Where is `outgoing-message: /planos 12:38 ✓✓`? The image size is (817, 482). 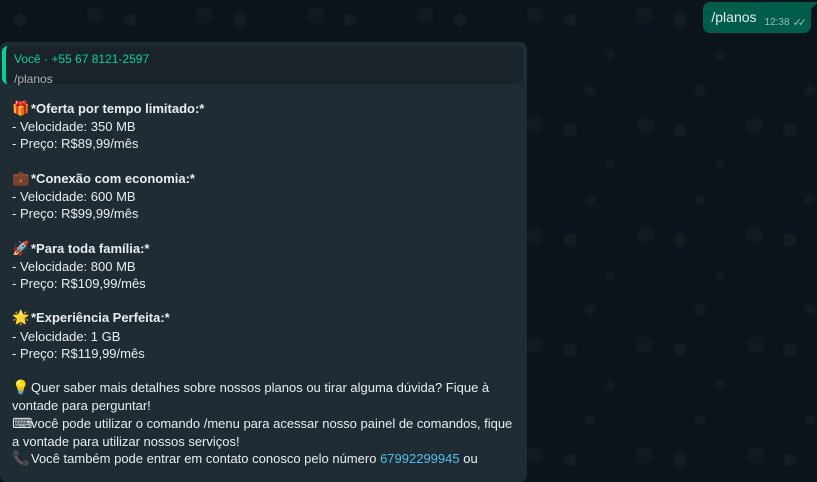 outgoing-message: /planos 12:38 ✓✓ is located at coordinates (760, 17).